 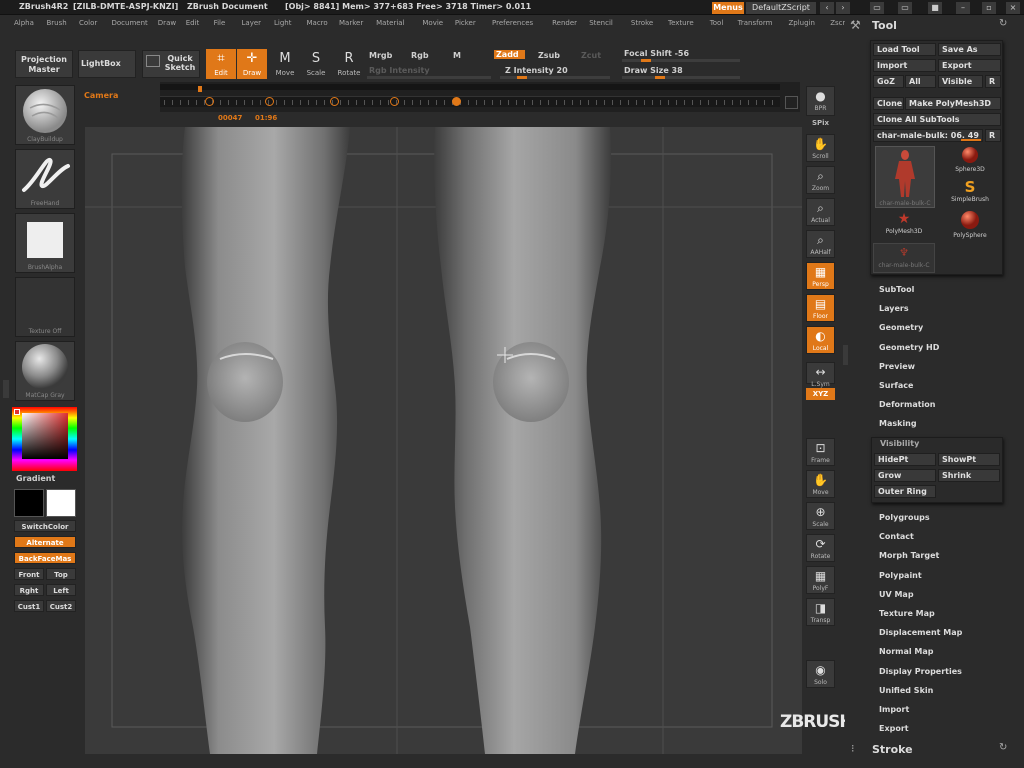 What do you see at coordinates (399, 70) in the screenshot?
I see `rgb-intensity-slider: Rgb Intensity` at bounding box center [399, 70].